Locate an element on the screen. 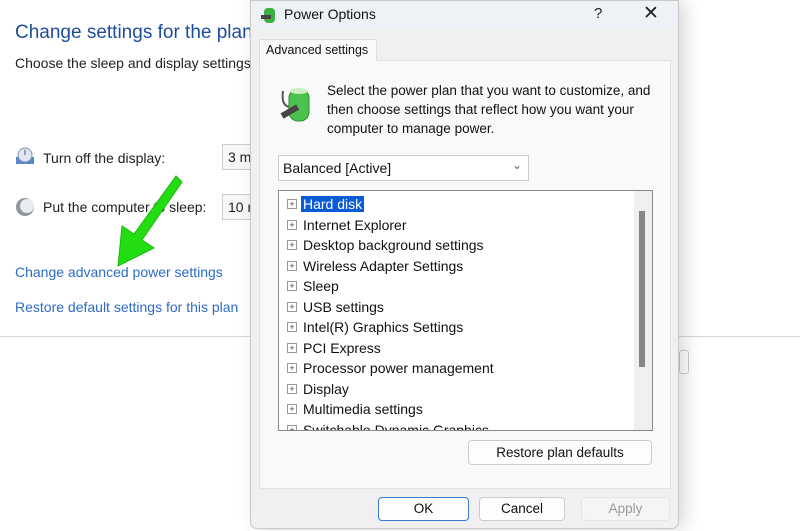  tab-advanced-settings: Advanced settings is located at coordinates (318, 50).